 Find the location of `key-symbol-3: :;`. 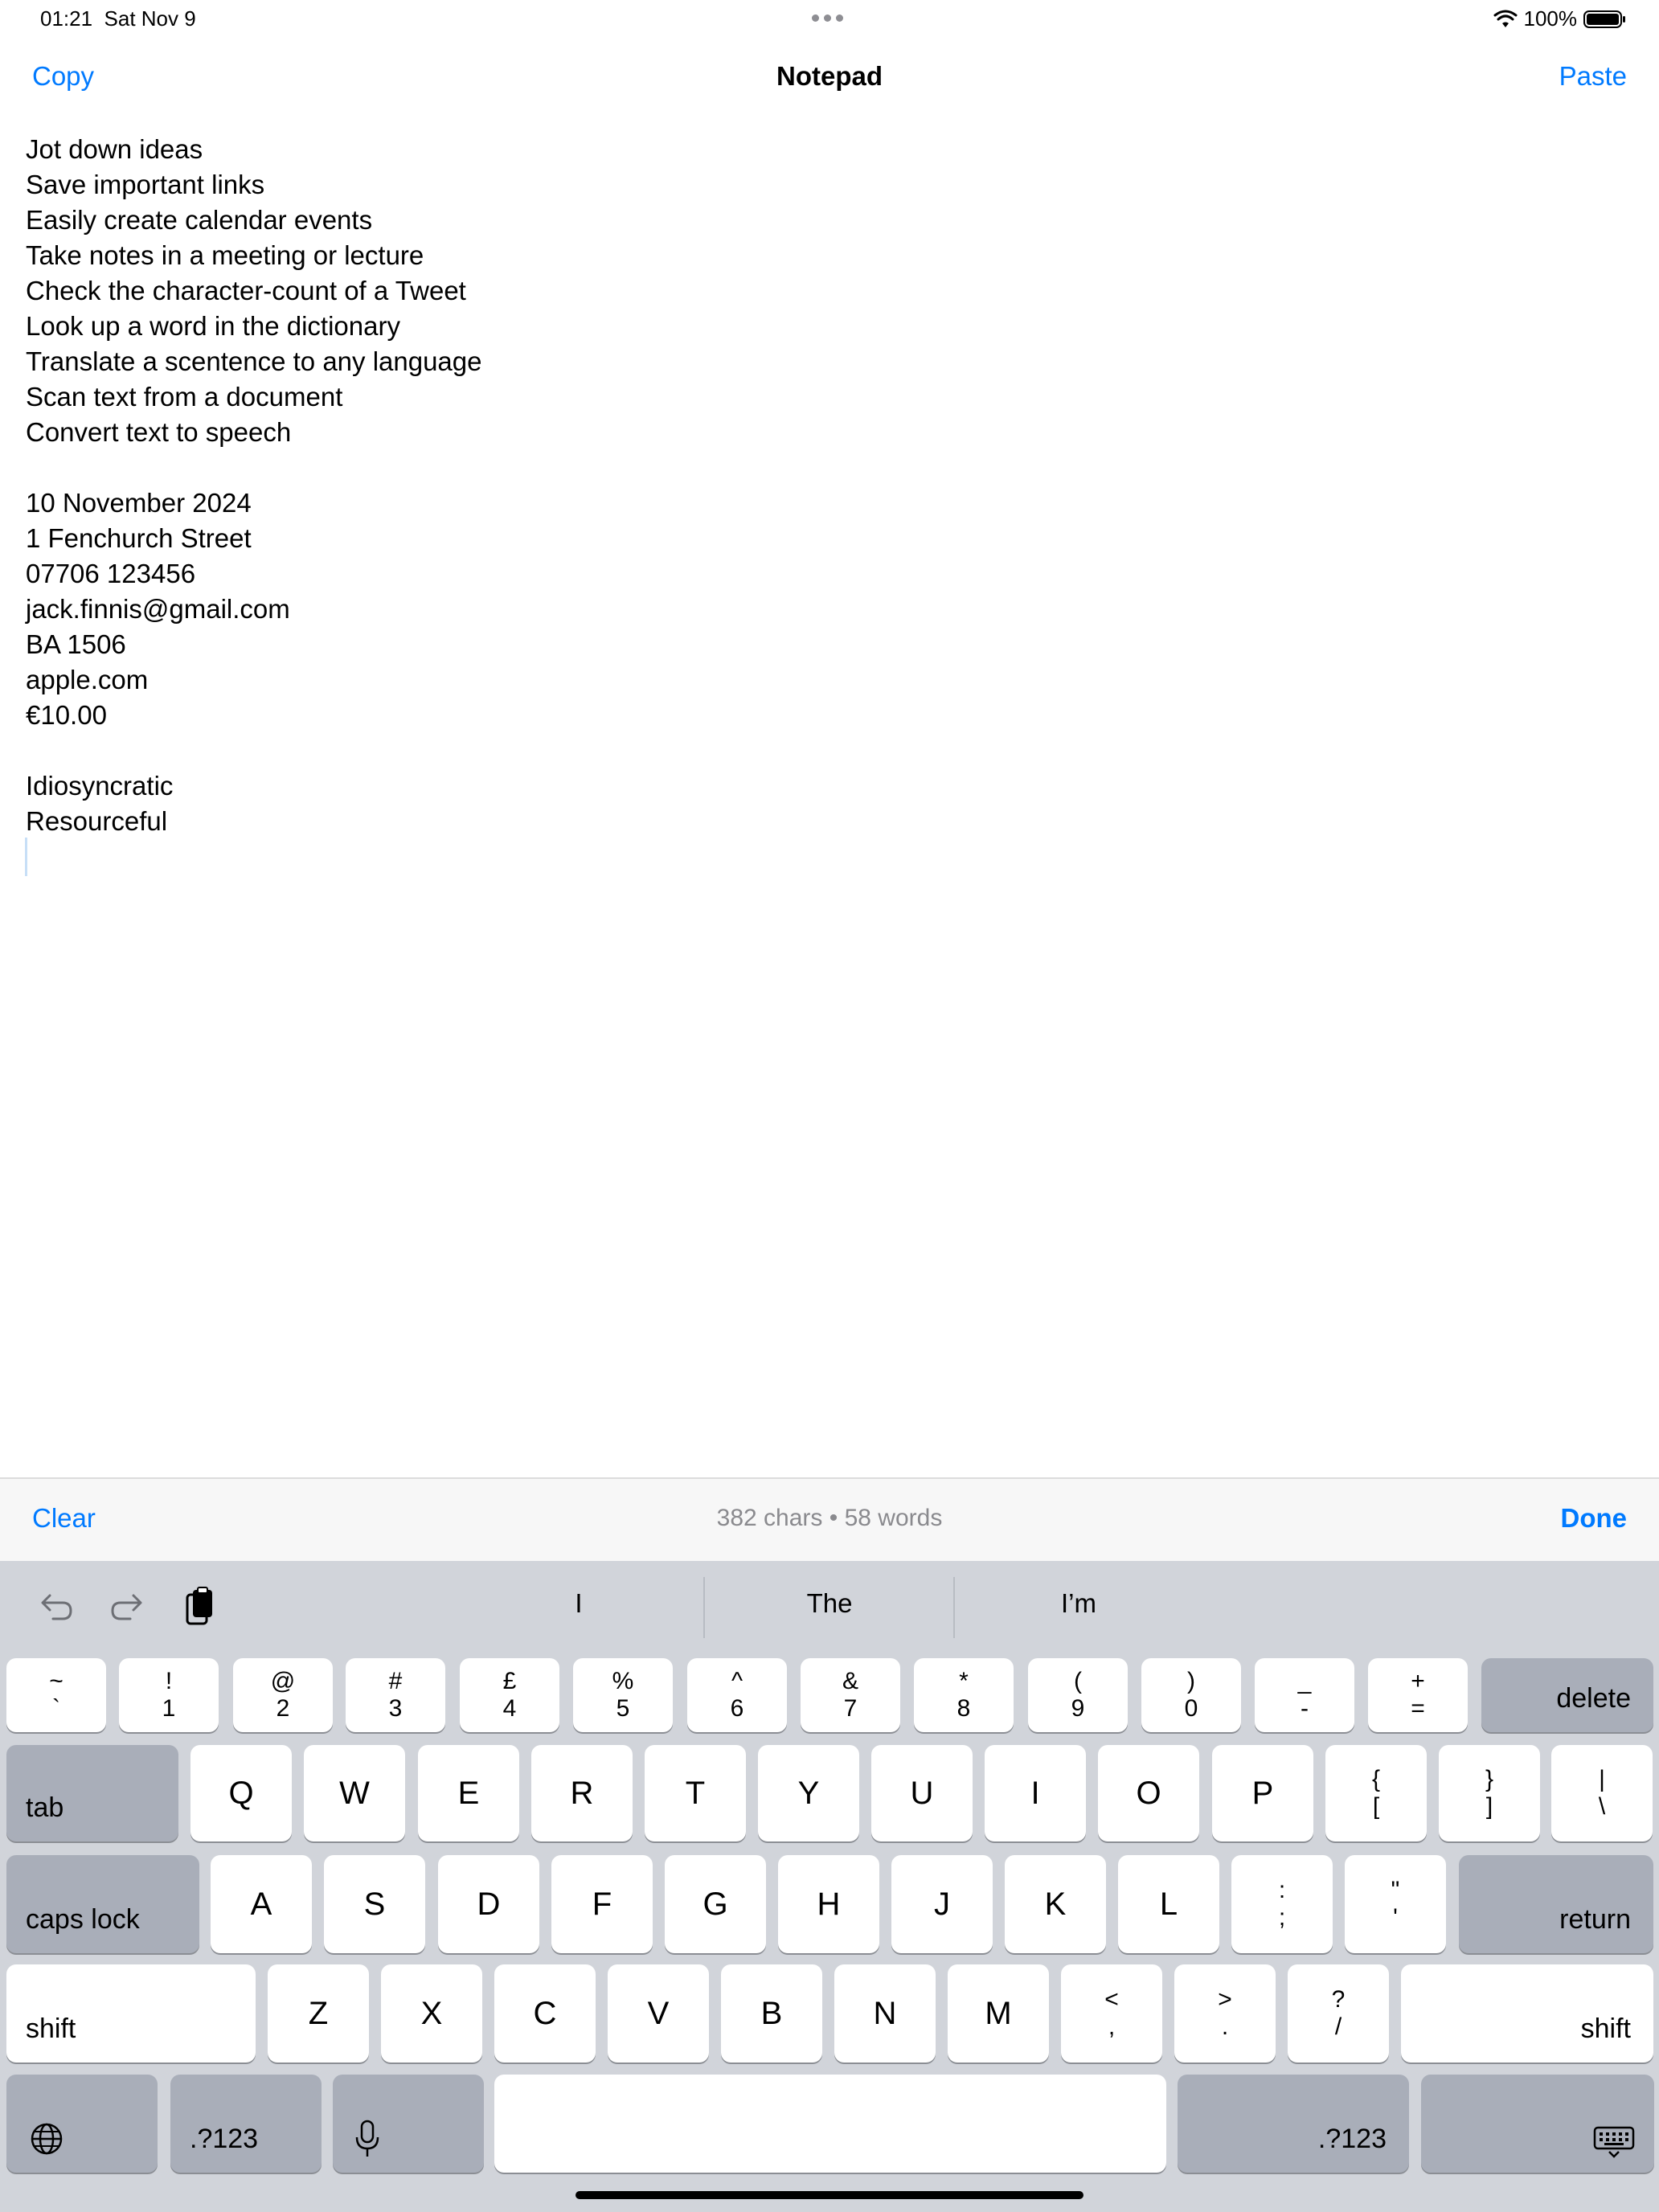

key-symbol-3: :; is located at coordinates (1282, 1904).